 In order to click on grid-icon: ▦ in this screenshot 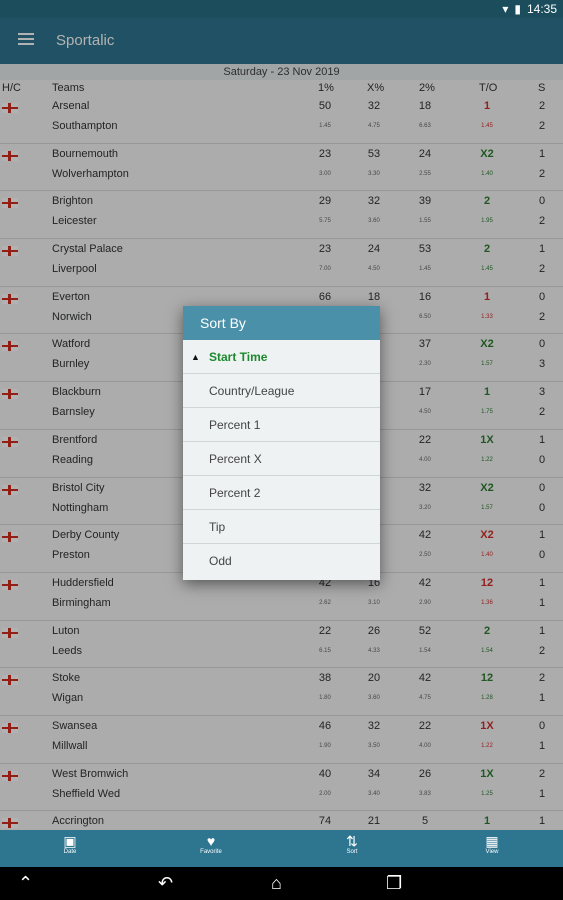, I will do `click(492, 841)`.